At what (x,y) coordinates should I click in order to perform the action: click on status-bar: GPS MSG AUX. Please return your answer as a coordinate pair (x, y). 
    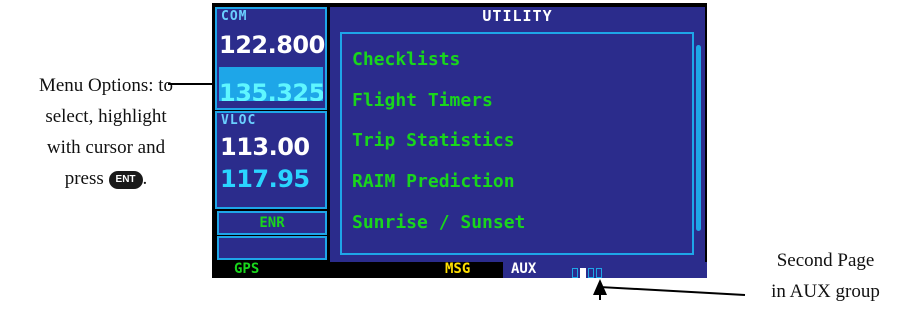
    Looking at the image, I should click on (459, 269).